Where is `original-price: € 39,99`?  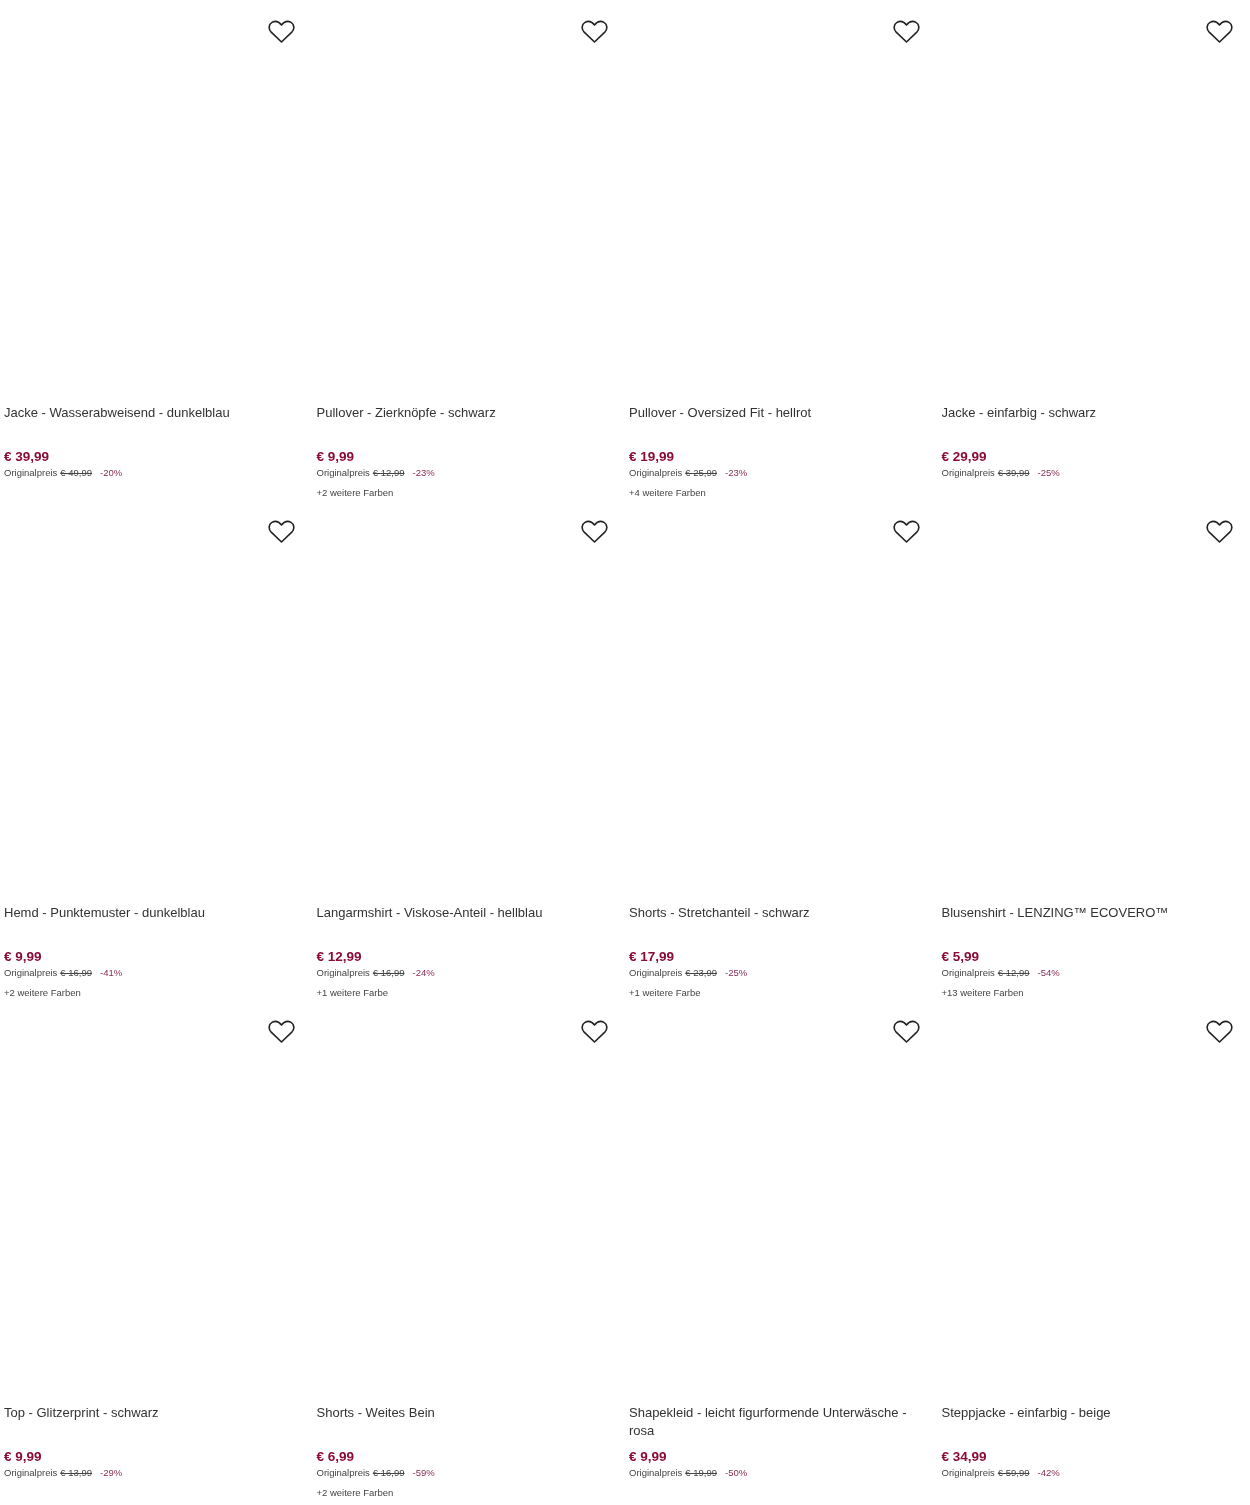
original-price: € 39,99 is located at coordinates (1013, 473).